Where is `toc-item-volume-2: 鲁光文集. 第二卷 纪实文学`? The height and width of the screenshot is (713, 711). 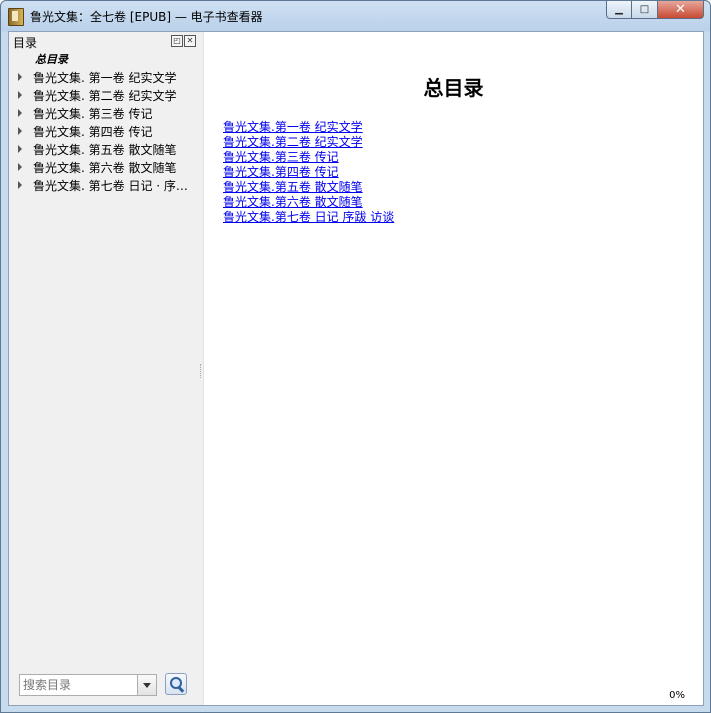
toc-item-volume-2: 鲁光文集. 第二卷 纪实文学 is located at coordinates (106, 95).